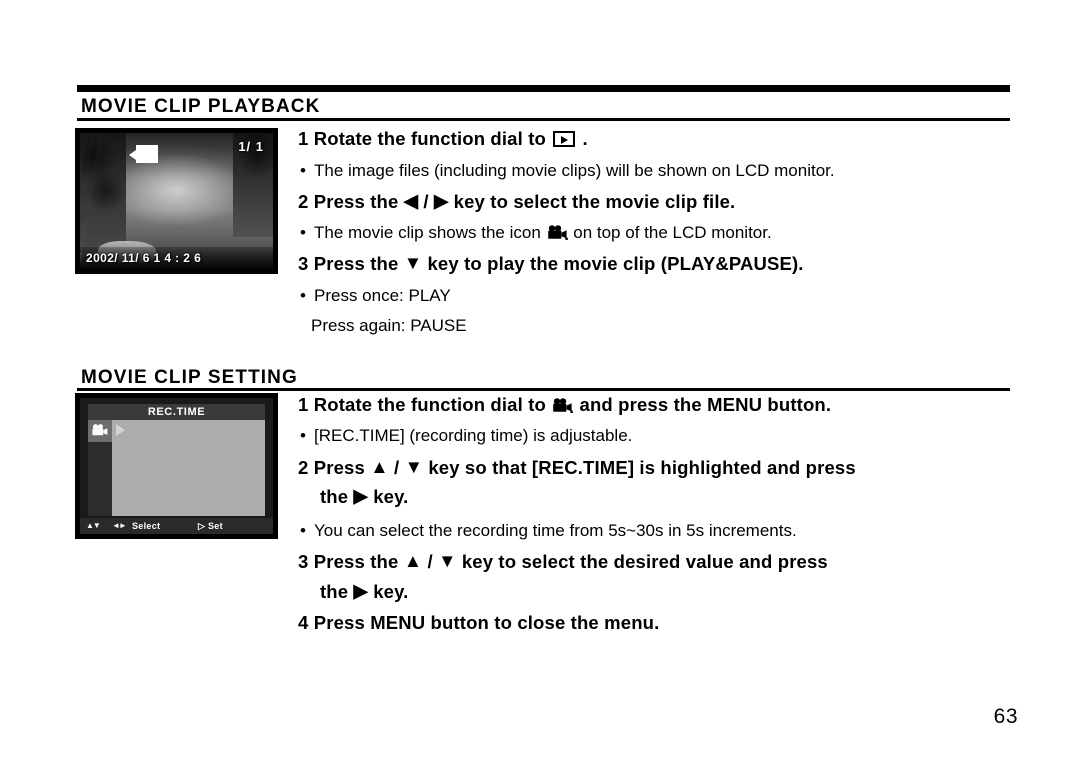 This screenshot has width=1080, height=765. Describe the element at coordinates (189, 377) in the screenshot. I see `section-heading-setting: MOVIE CLIP SETTING` at that location.